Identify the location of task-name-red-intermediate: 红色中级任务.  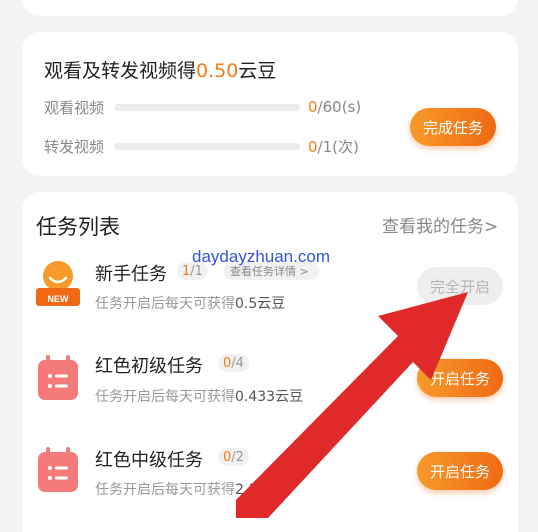
(149, 460).